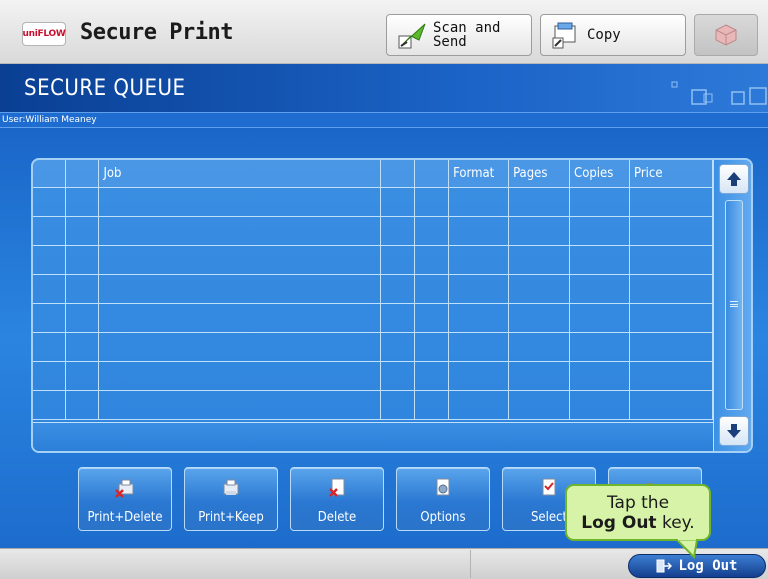  I want to click on scroll-down-button, so click(734, 431).